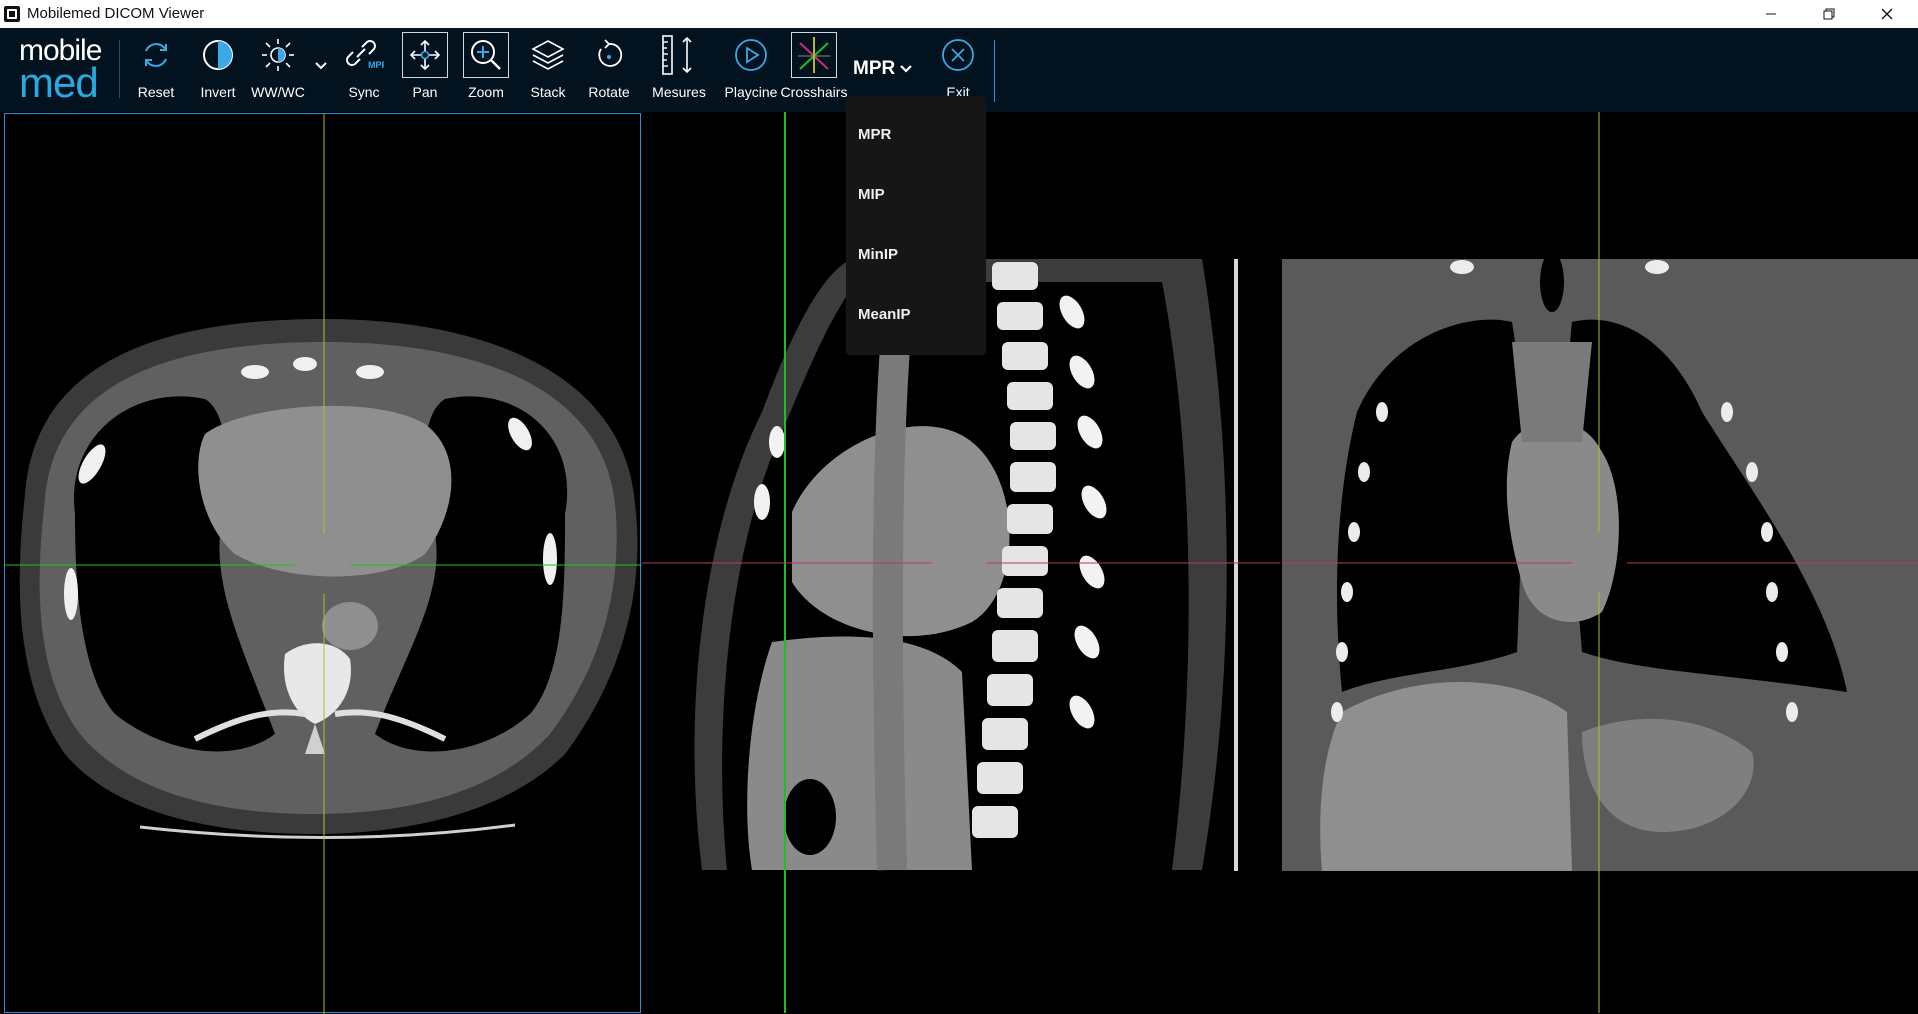  What do you see at coordinates (874, 134) in the screenshot?
I see `menu-item-mpr: MPR` at bounding box center [874, 134].